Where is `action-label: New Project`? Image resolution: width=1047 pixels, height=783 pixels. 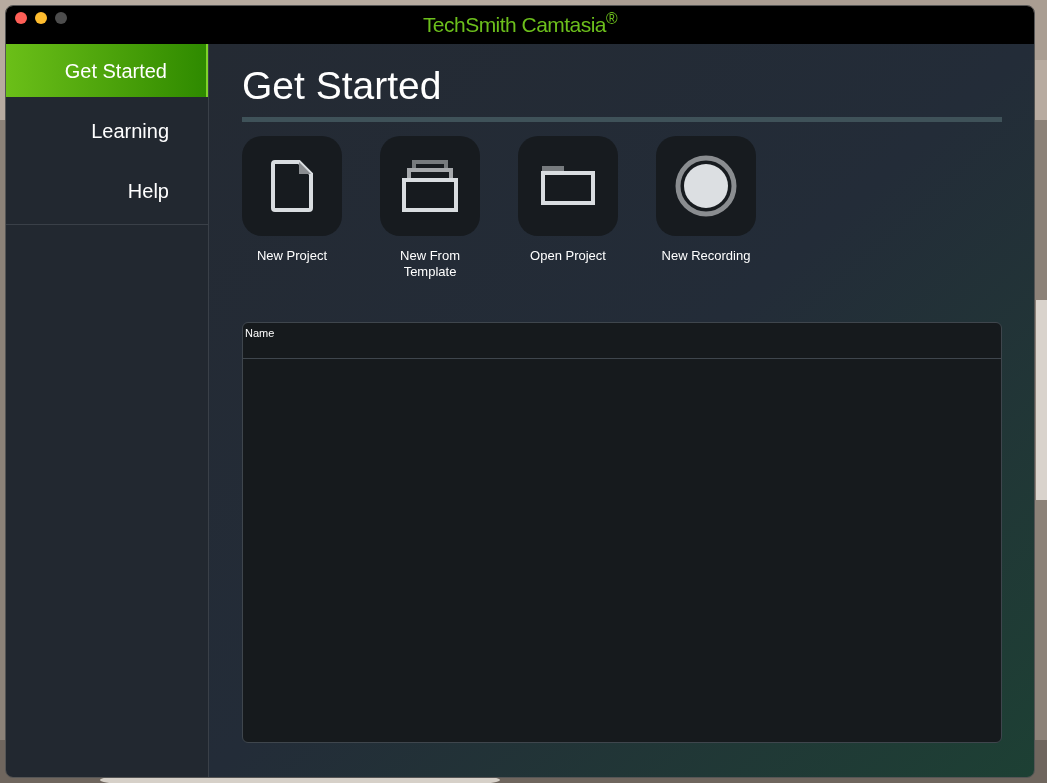
action-label: New Project is located at coordinates (292, 255).